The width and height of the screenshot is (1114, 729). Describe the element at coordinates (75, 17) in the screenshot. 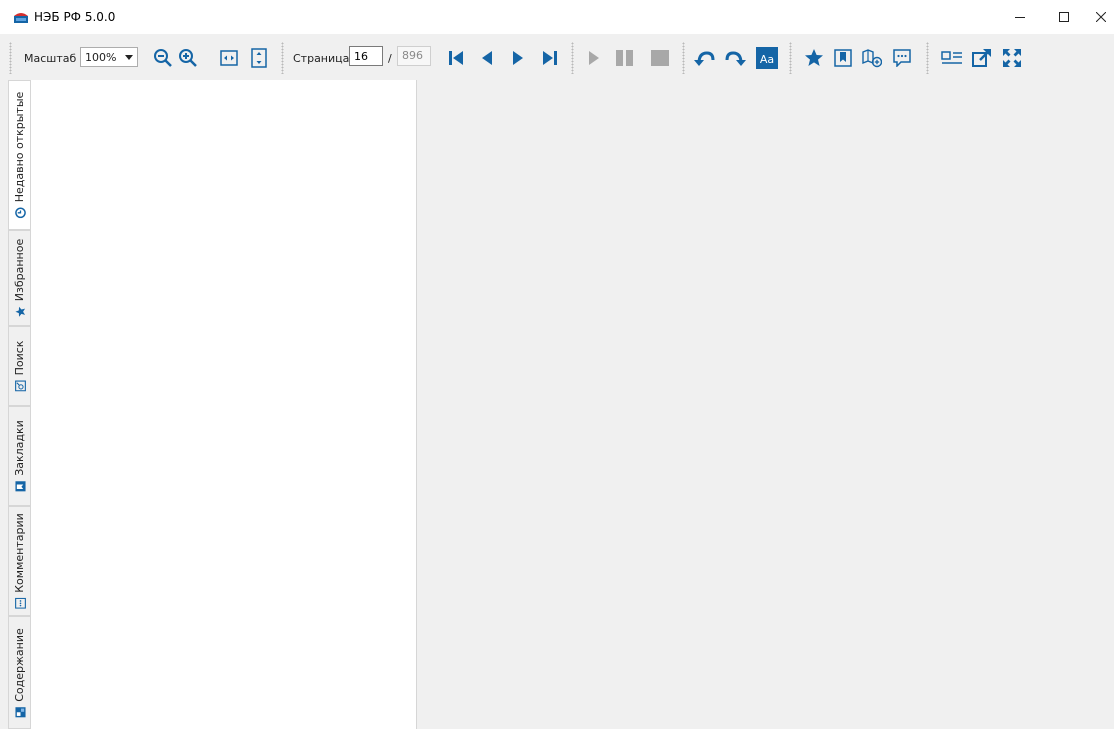

I see `window-title: НЭБ РФ 5.0.0` at that location.